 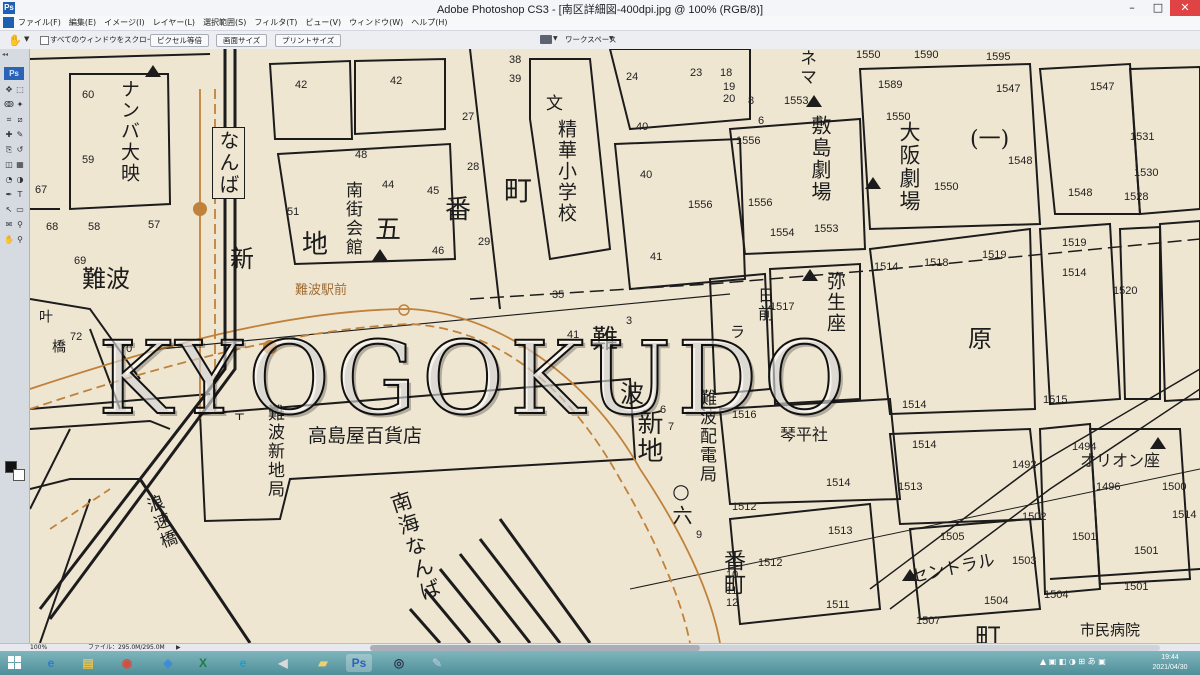 What do you see at coordinates (228, 163) in the screenshot?
I see `map-label-nanba-station: なんば` at bounding box center [228, 163].